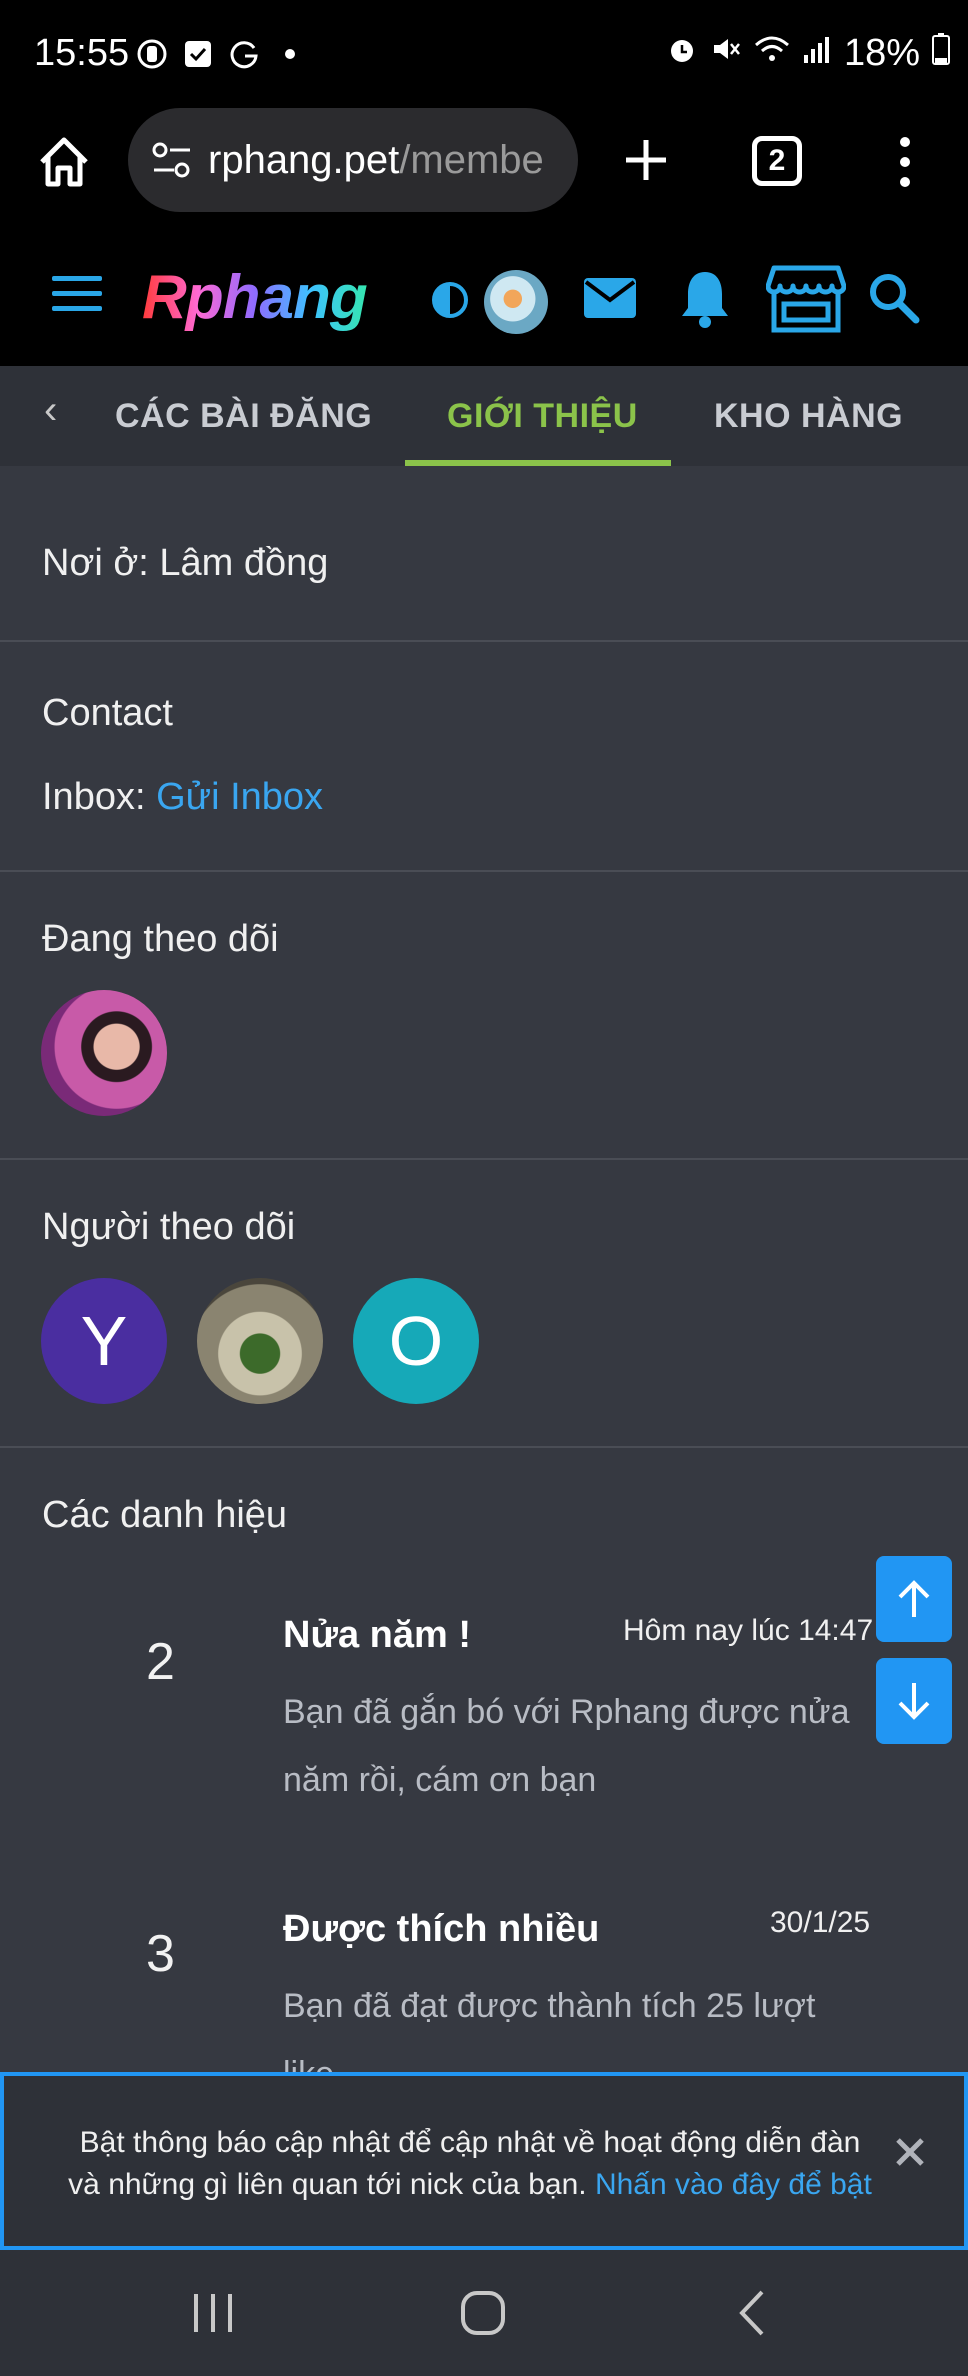 The image size is (968, 2376). I want to click on home-nav-icon, so click(483, 2313).